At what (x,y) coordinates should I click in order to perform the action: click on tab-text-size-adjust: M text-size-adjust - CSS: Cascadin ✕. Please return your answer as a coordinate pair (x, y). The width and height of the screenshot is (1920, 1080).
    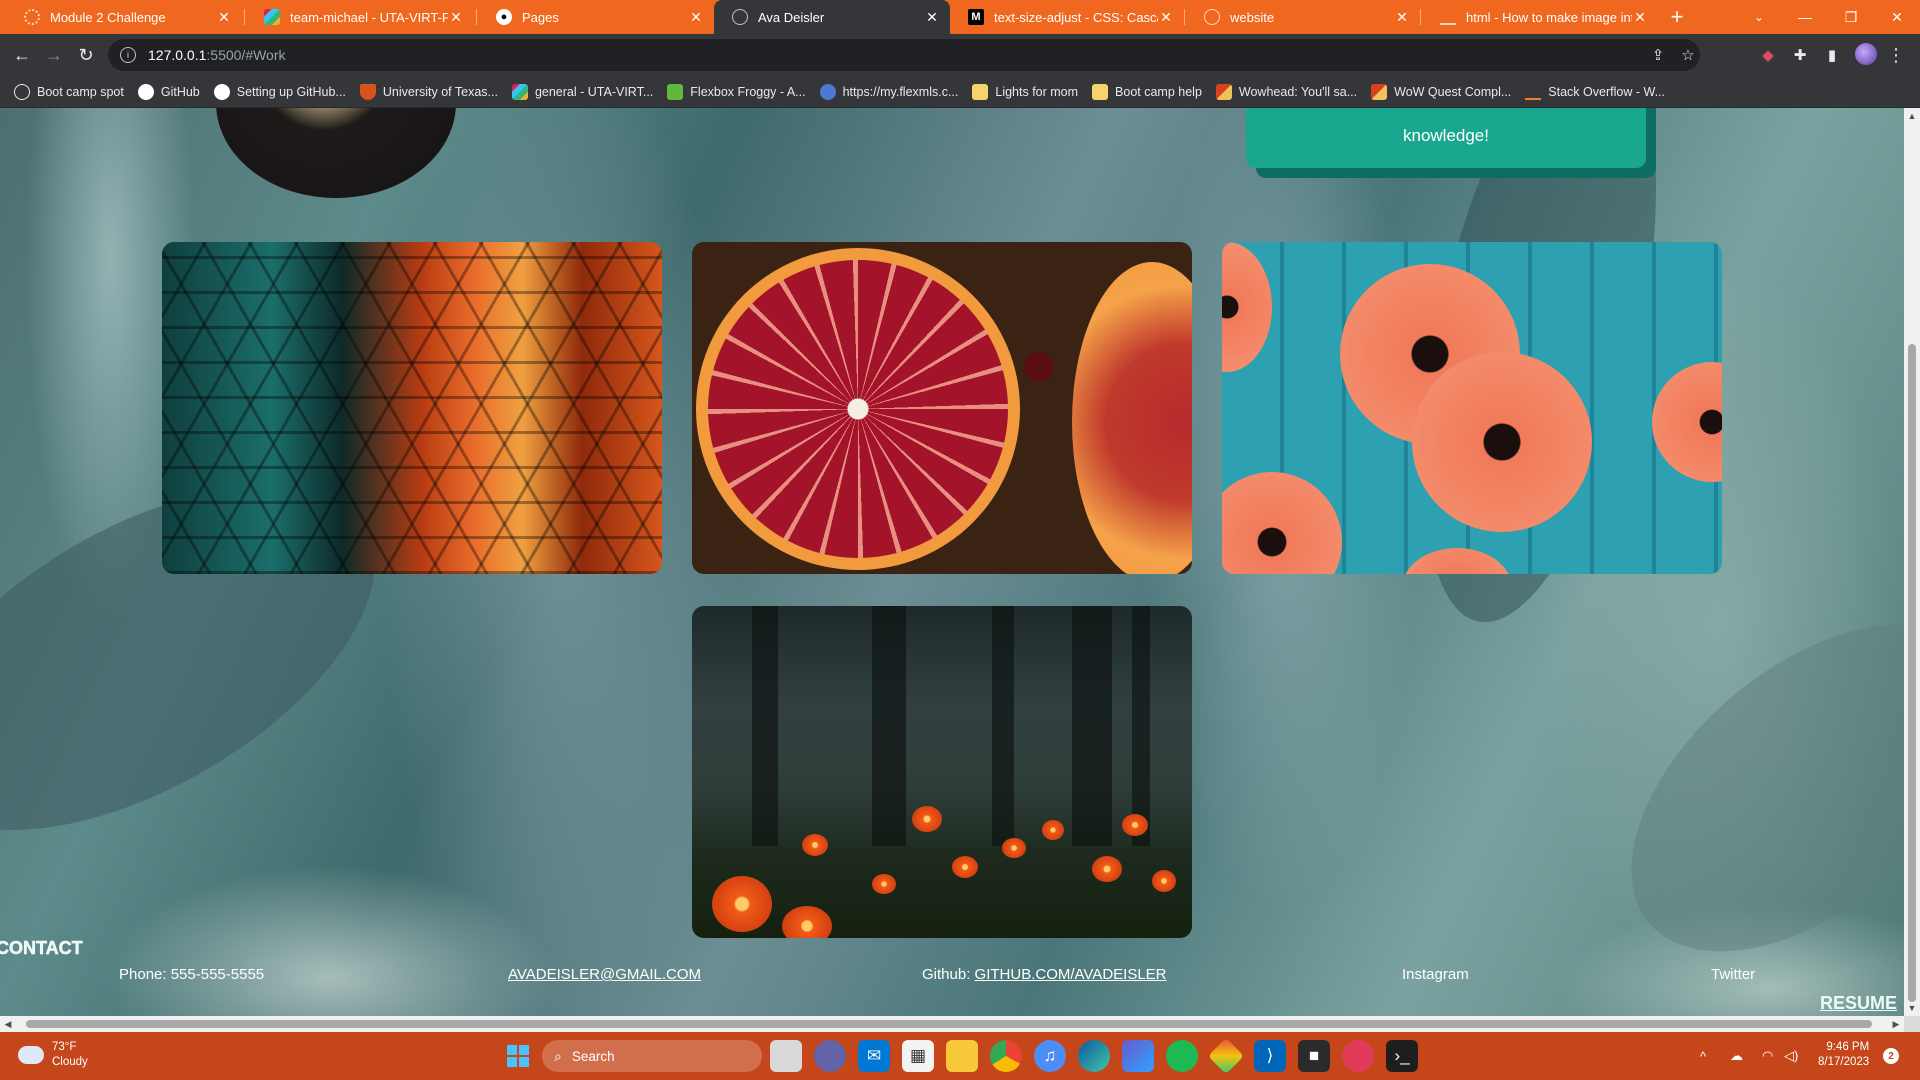
    Looking at the image, I should click on (1067, 17).